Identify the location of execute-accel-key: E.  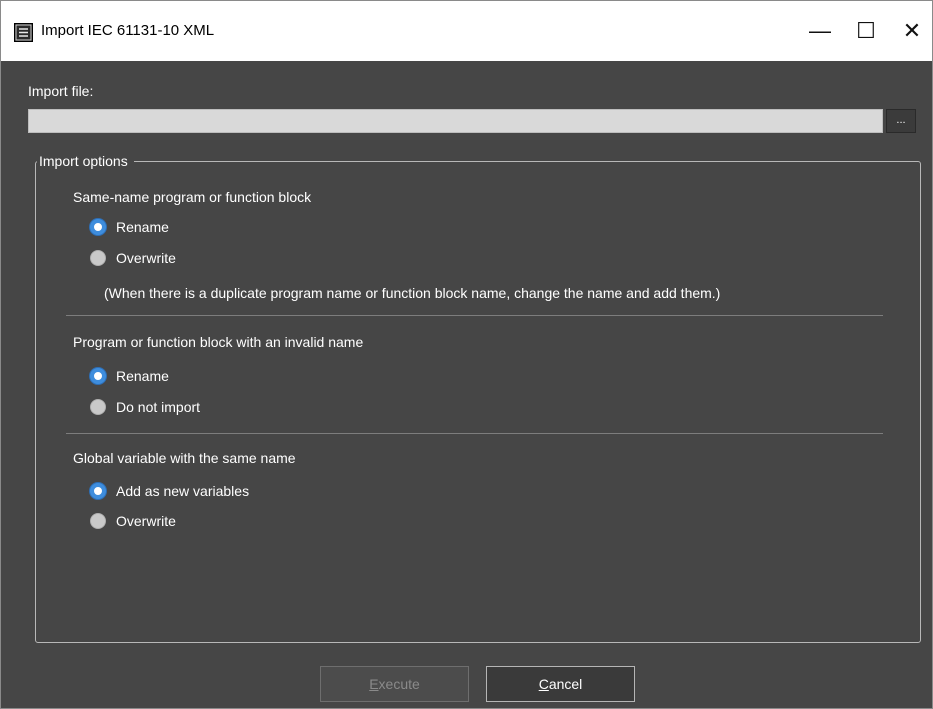
(374, 684).